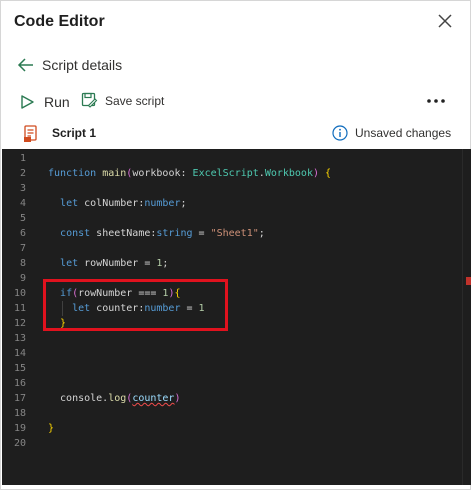  What do you see at coordinates (162, 233) in the screenshot?
I see `code-line: const sheetName:string = "Sheet1";` at bounding box center [162, 233].